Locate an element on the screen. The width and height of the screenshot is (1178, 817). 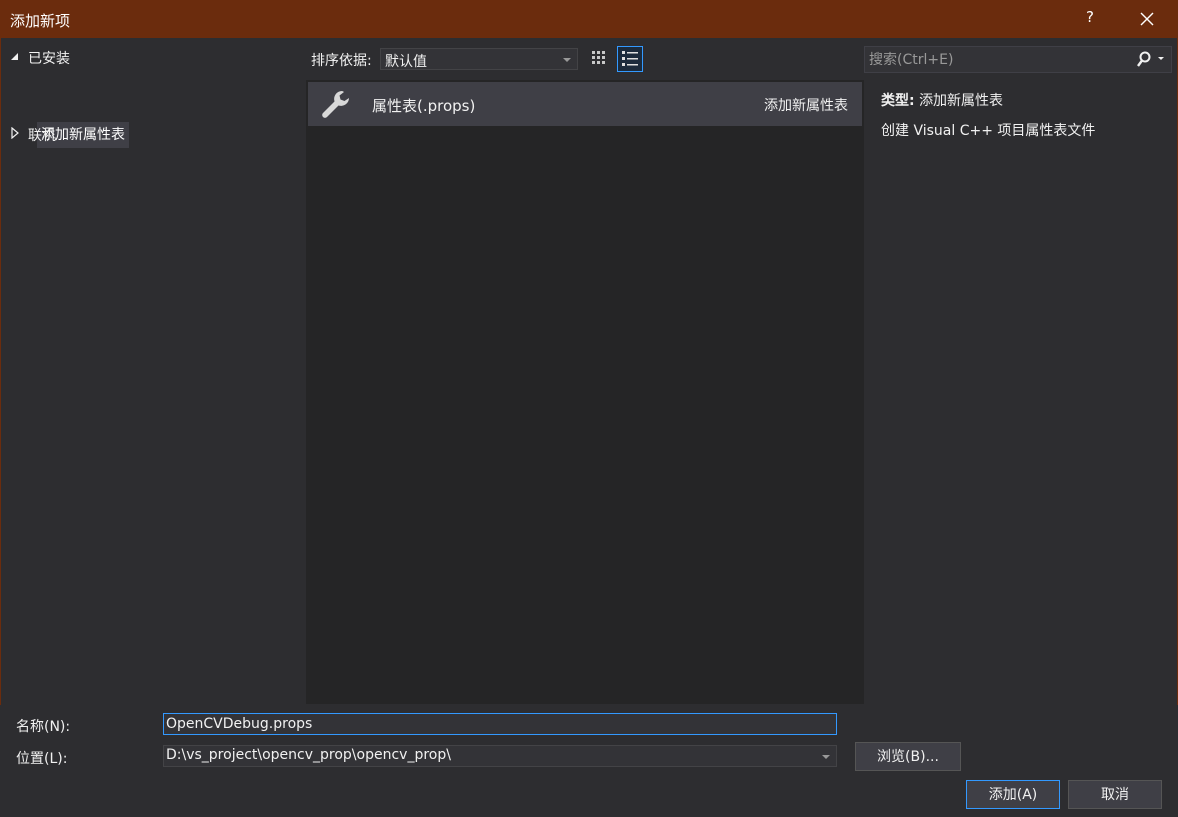
item-category: 添加新属性表 is located at coordinates (806, 106).